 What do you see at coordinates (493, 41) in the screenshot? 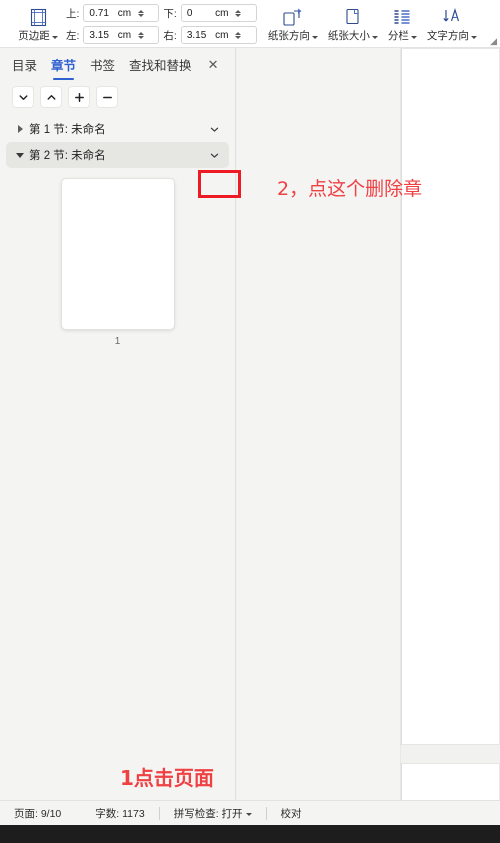
I see `ribbon-expander-icon: ◢` at bounding box center [493, 41].